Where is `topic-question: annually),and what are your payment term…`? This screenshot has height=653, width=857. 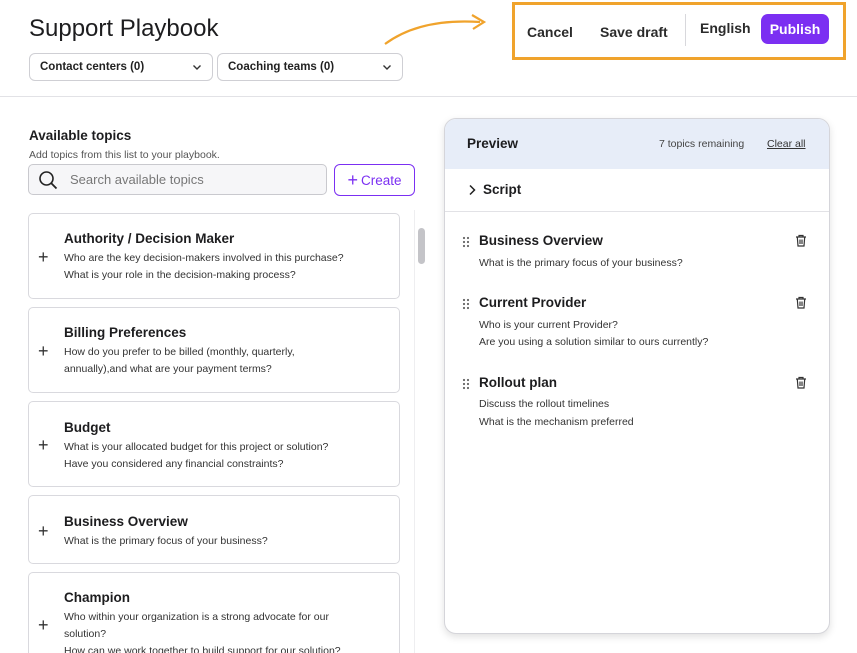 topic-question: annually),and what are your payment term… is located at coordinates (168, 369).